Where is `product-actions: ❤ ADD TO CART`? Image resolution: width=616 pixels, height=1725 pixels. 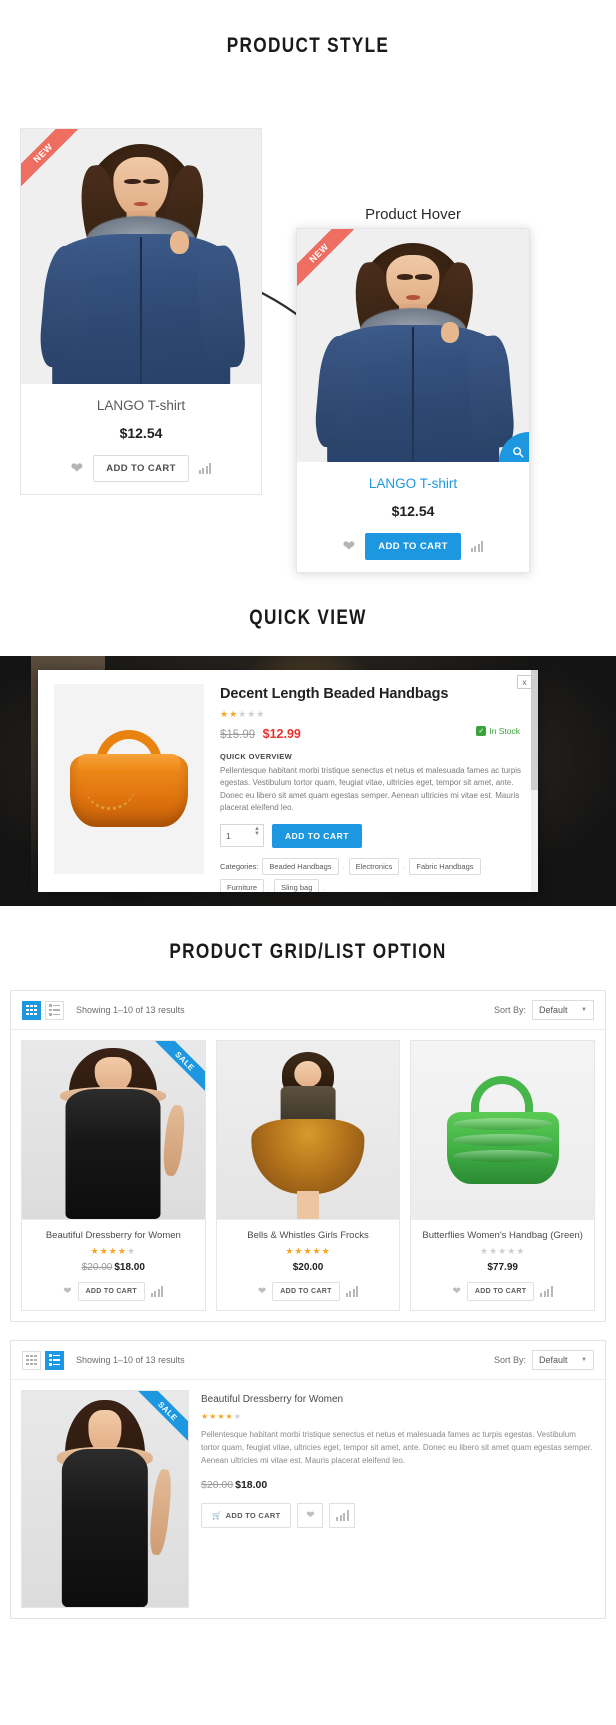
product-actions: ❤ ADD TO CART is located at coordinates (141, 468).